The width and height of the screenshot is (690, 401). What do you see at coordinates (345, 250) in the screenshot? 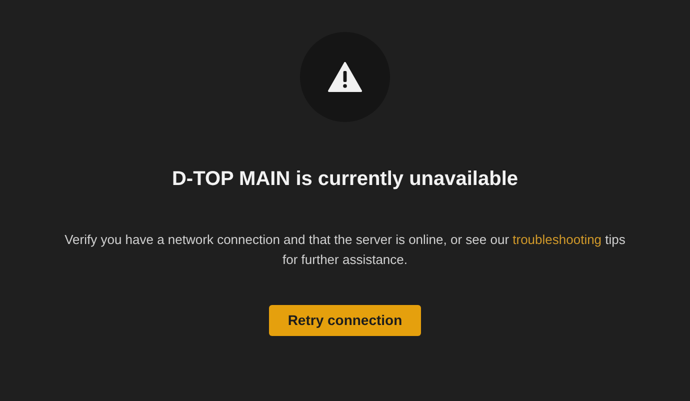
I see `error-message: Verify you have a network connection and that the server is online, or see our troubleshooting tips for further assistance.` at bounding box center [345, 250].